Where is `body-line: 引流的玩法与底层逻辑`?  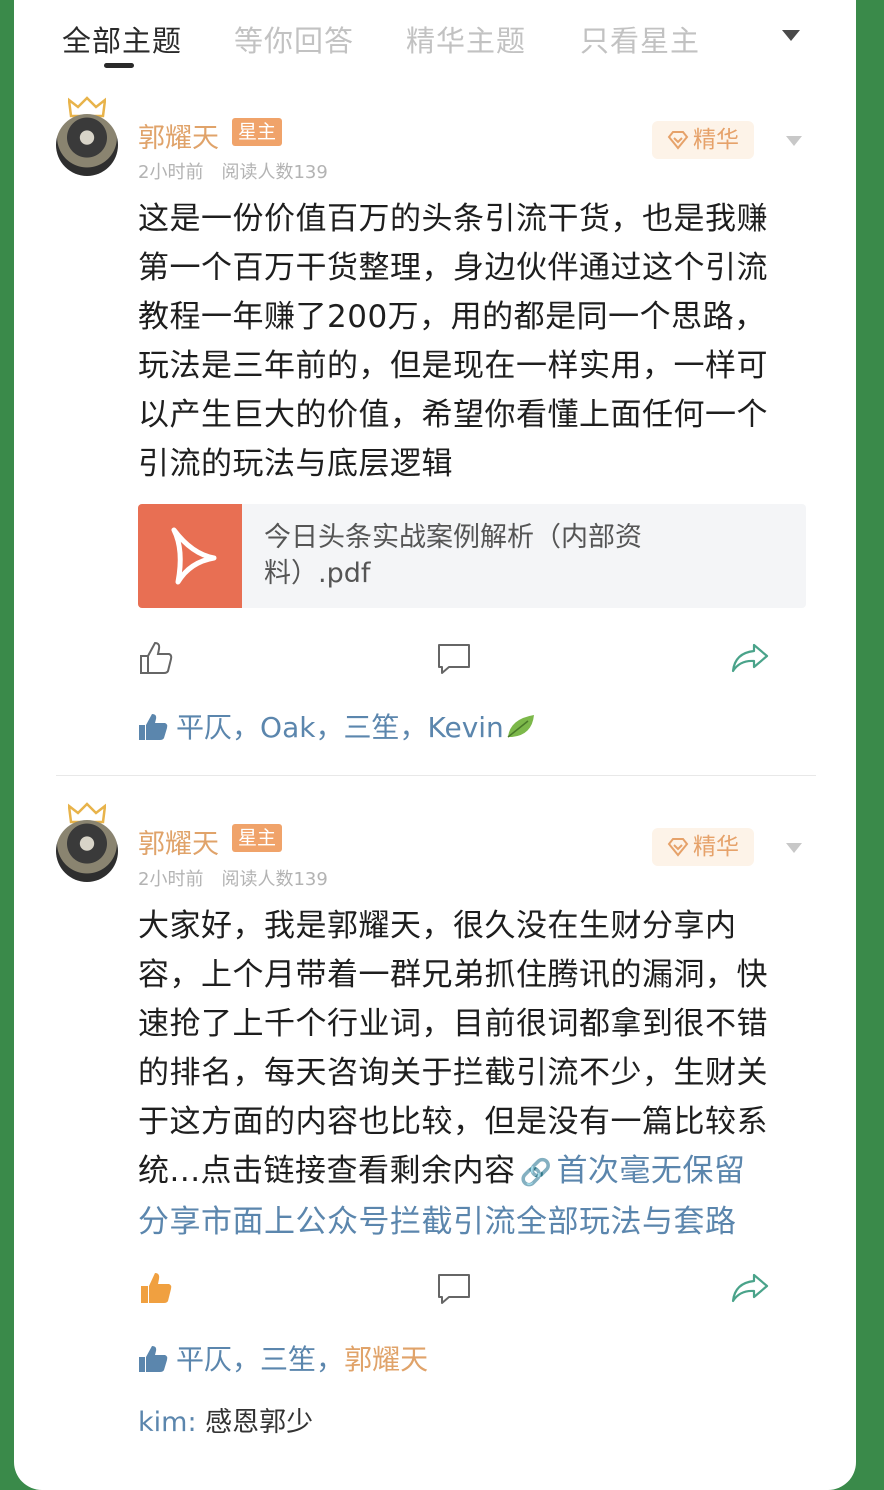
body-line: 引流的玩法与底层逻辑 is located at coordinates (295, 464).